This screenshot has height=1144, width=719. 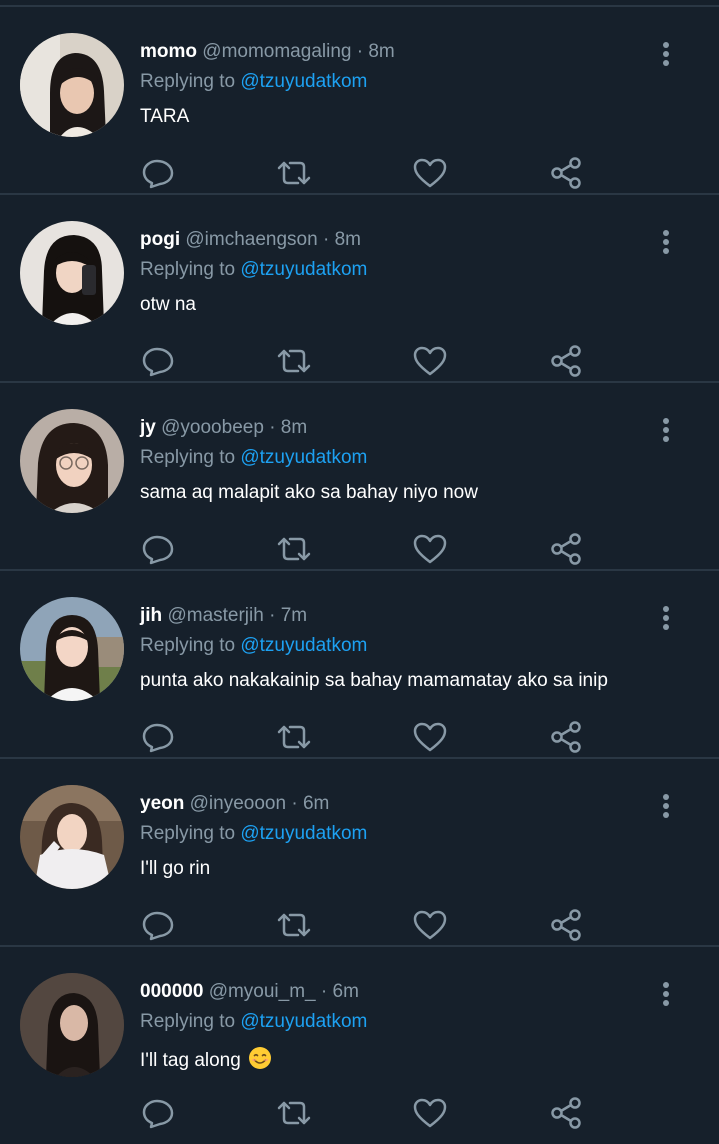 I want to click on display-name: jih, so click(x=151, y=615).